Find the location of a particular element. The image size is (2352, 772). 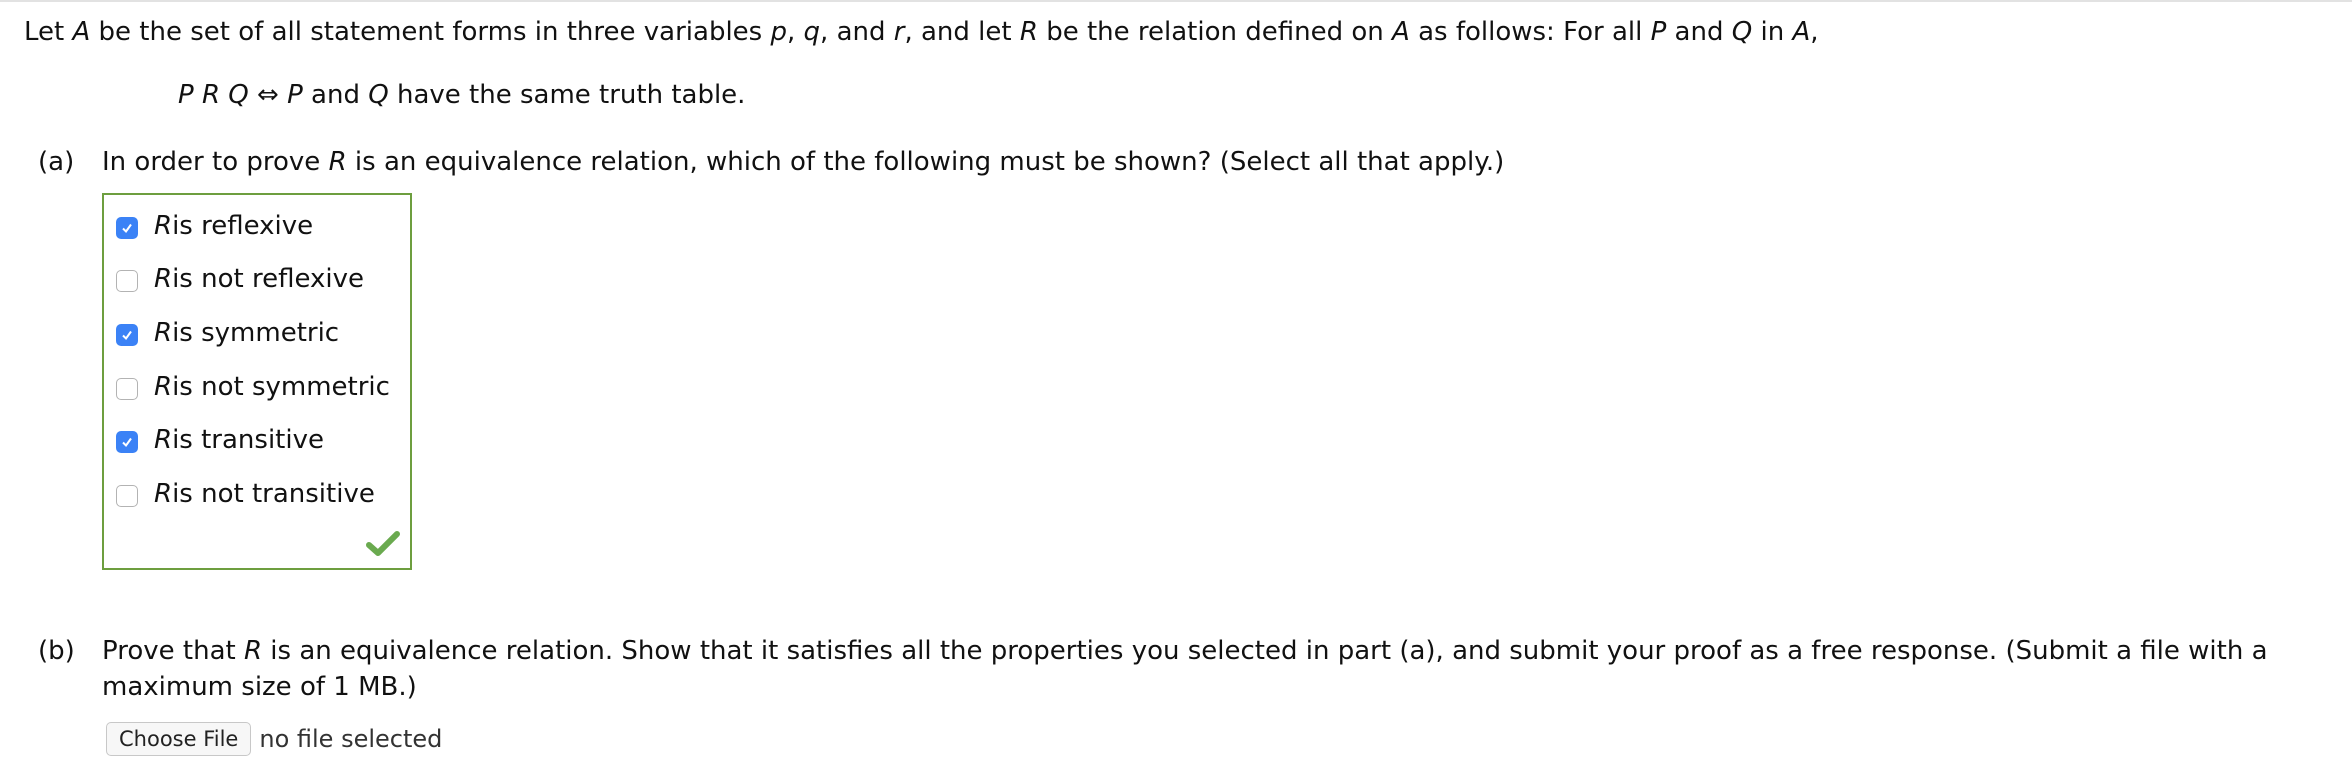

choice-label: is transitive is located at coordinates (248, 440).